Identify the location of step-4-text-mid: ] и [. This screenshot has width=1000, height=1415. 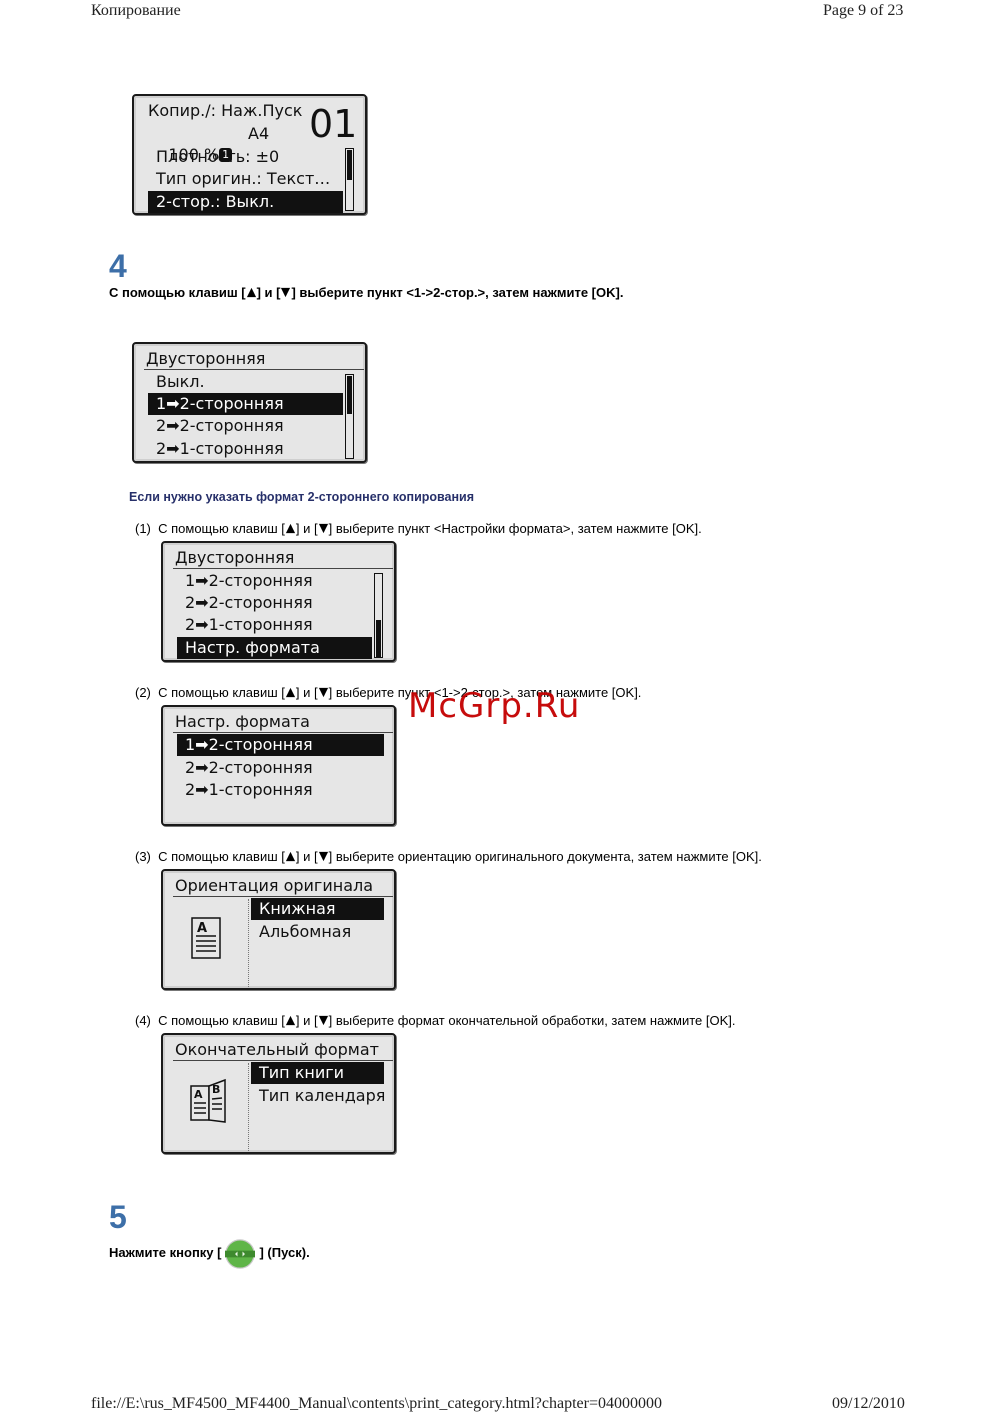
(268, 292).